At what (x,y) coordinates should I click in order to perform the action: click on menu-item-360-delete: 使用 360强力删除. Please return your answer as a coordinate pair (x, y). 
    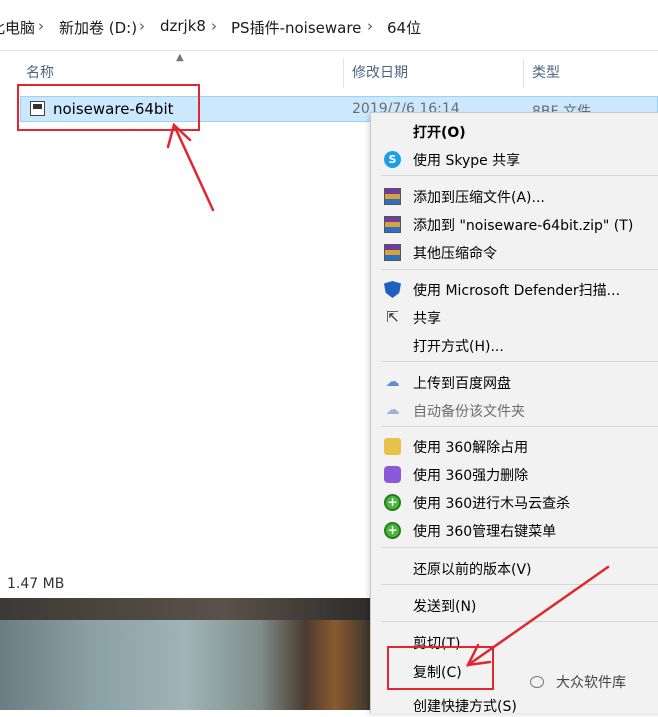
    Looking at the image, I should click on (514, 474).